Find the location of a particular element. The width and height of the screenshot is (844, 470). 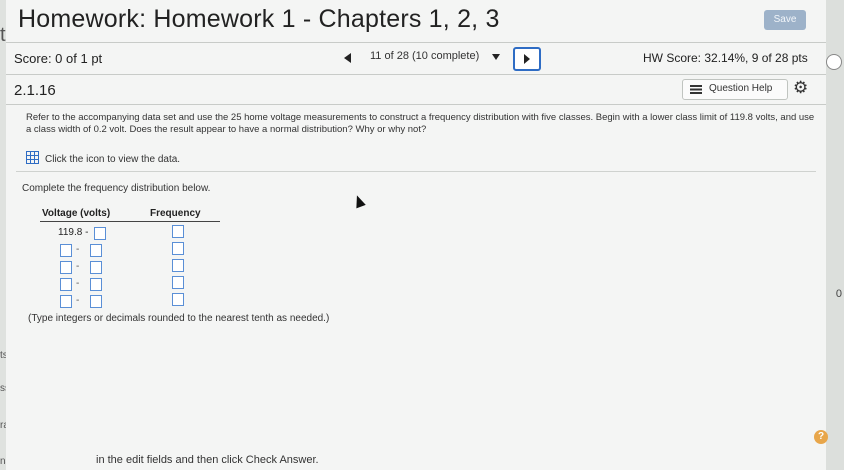

question-help-label: Question Help is located at coordinates (741, 88).